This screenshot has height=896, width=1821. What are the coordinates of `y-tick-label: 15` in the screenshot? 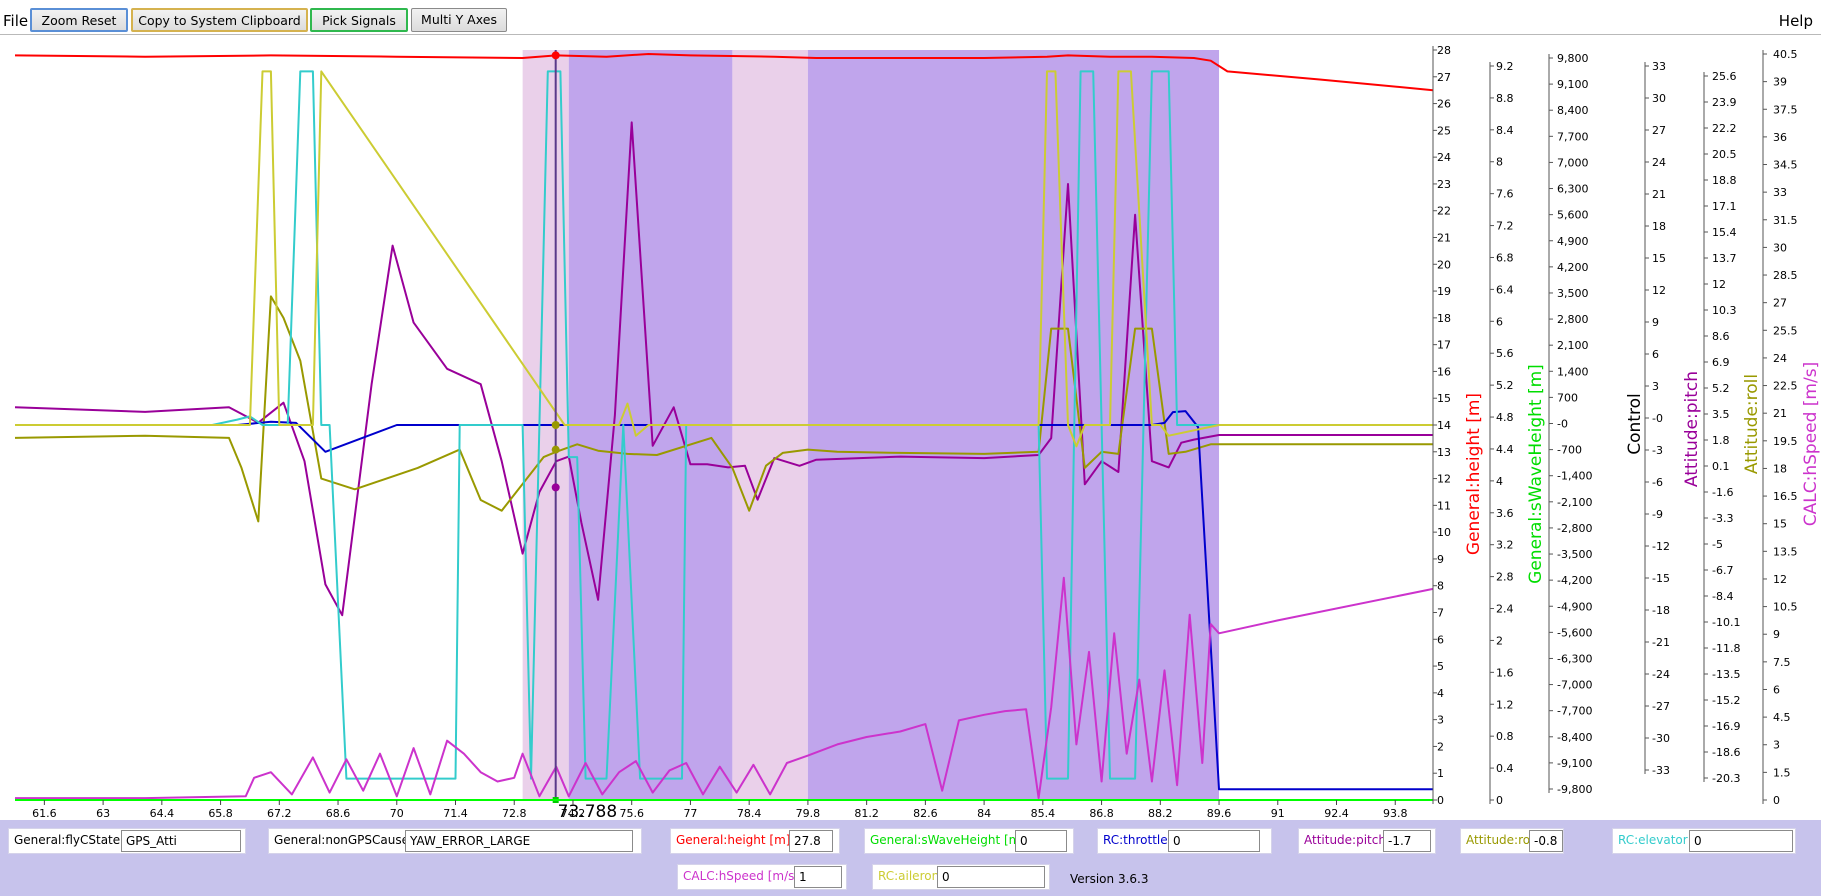 It's located at (1659, 258).